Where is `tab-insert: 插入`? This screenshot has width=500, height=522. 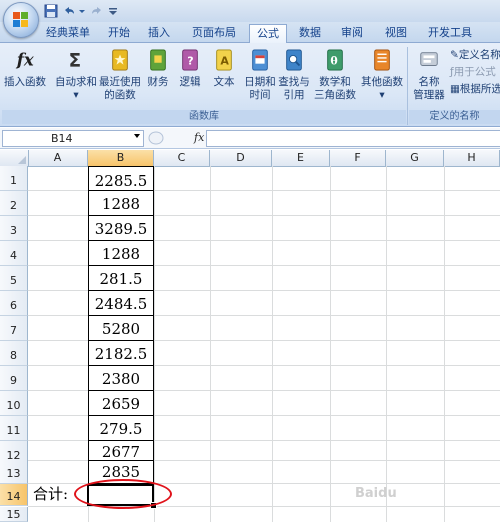 tab-insert: 插入 is located at coordinates (159, 33).